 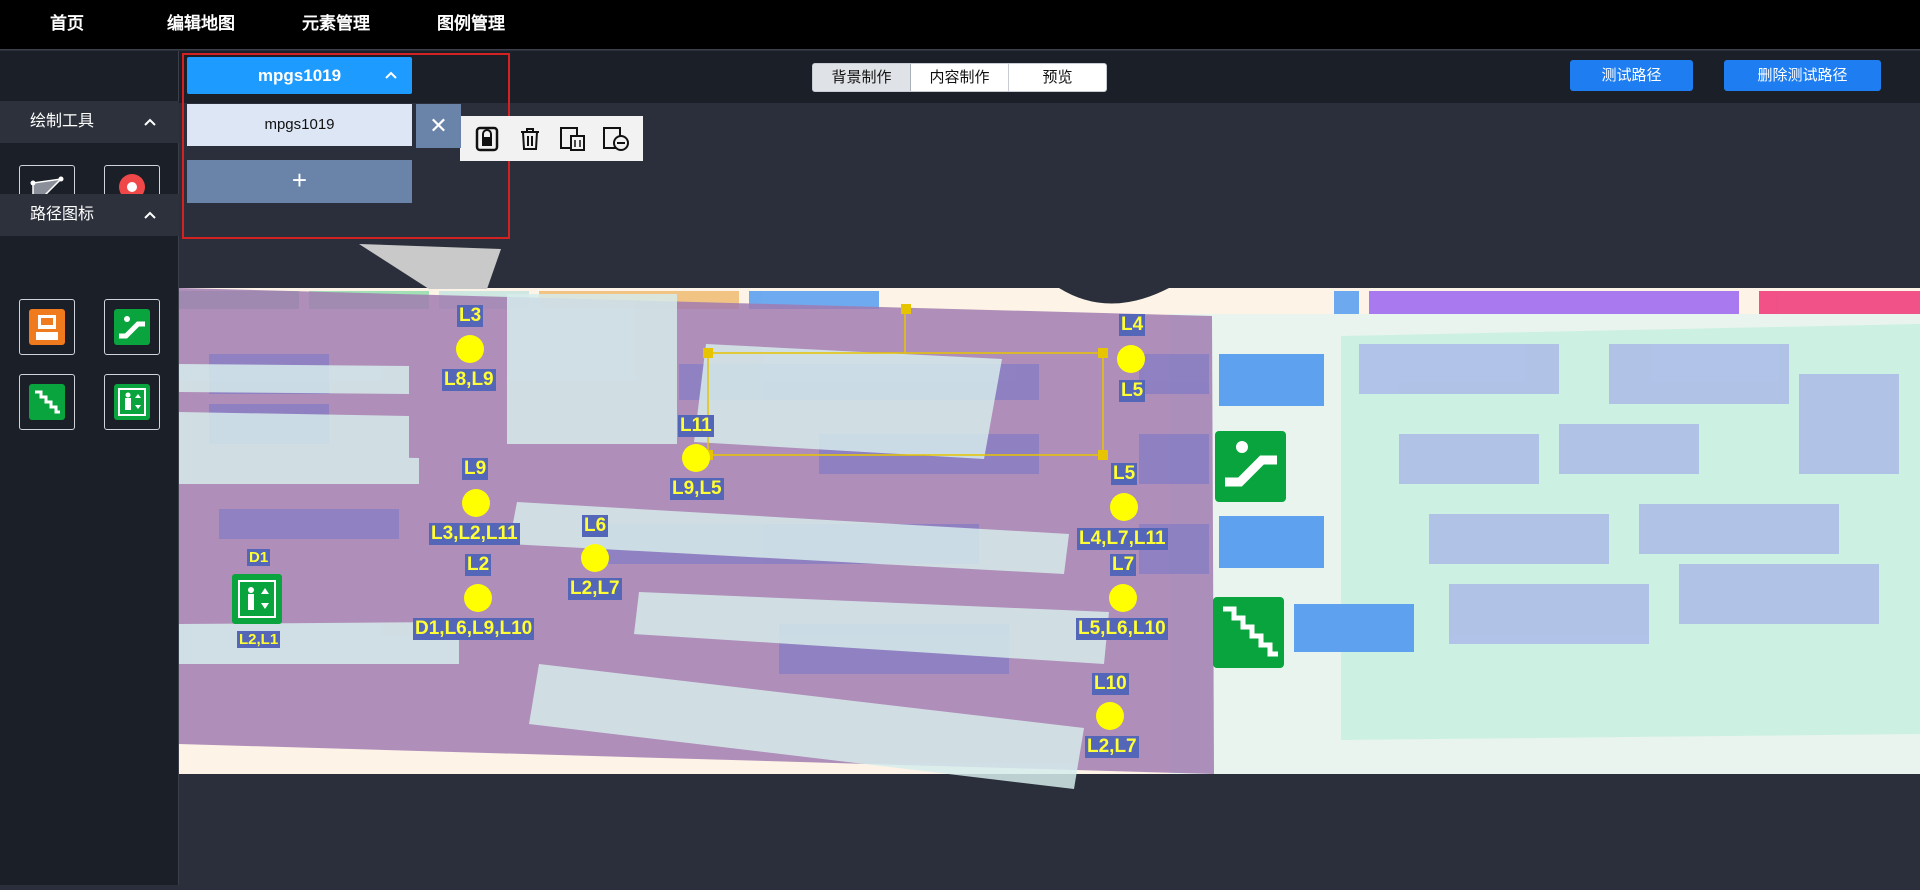 I want to click on draw-tools-header: 绘制工具, so click(x=89, y=122).